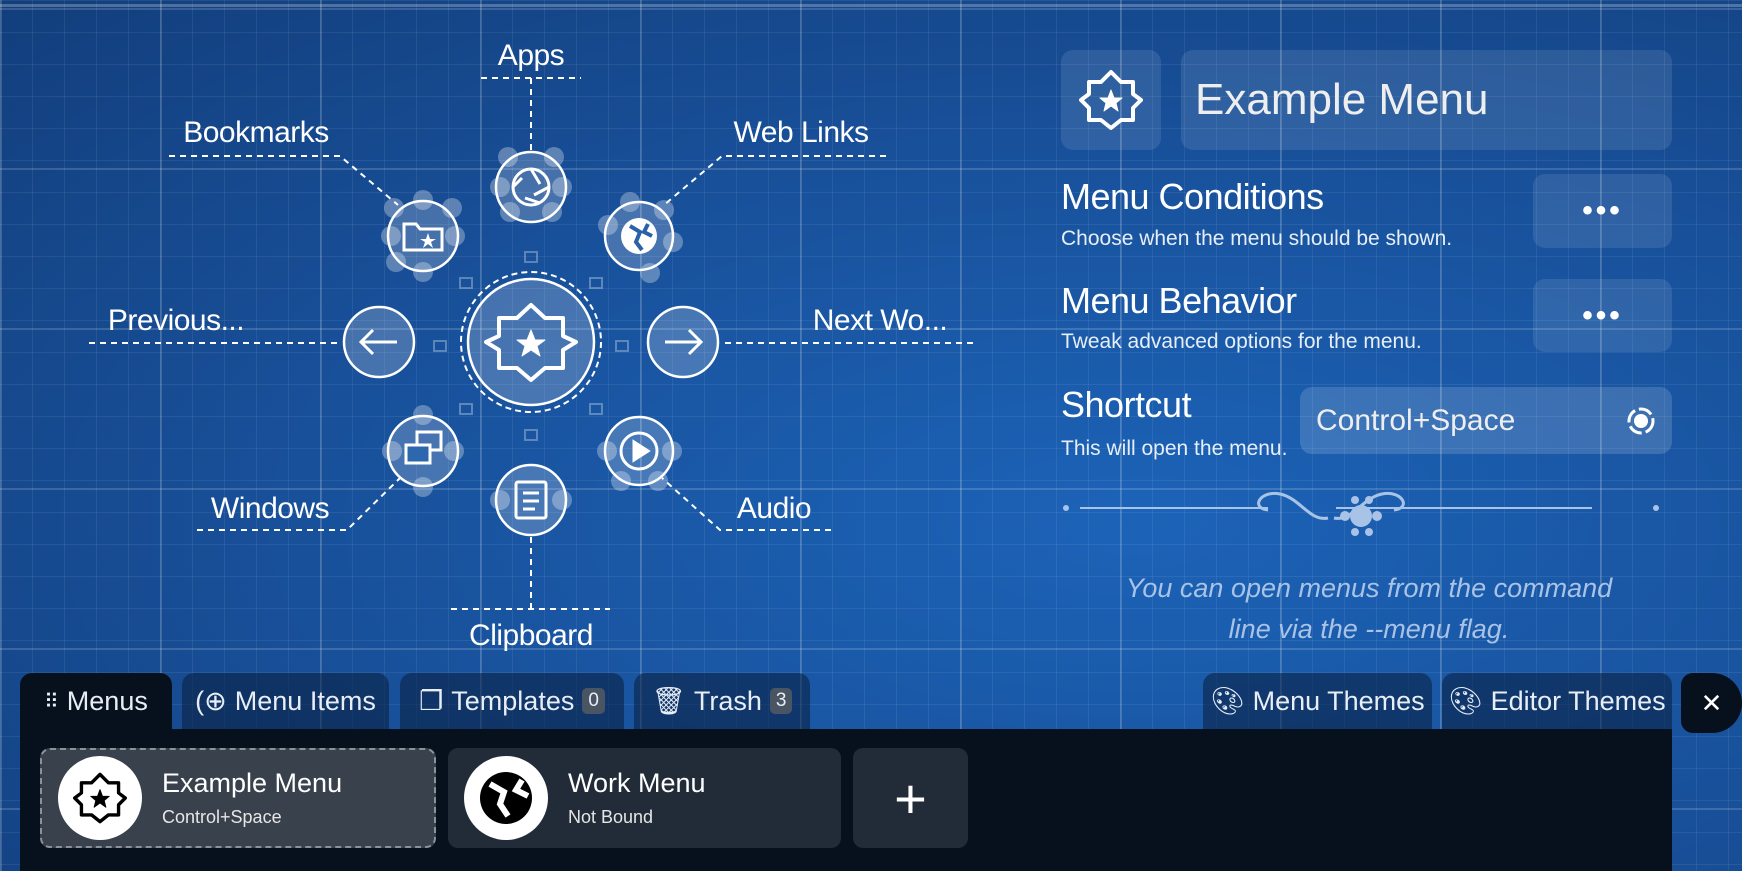 Image resolution: width=1742 pixels, height=871 pixels. What do you see at coordinates (1369, 588) in the screenshot?
I see `hint-line-1: You can open menus from the command` at bounding box center [1369, 588].